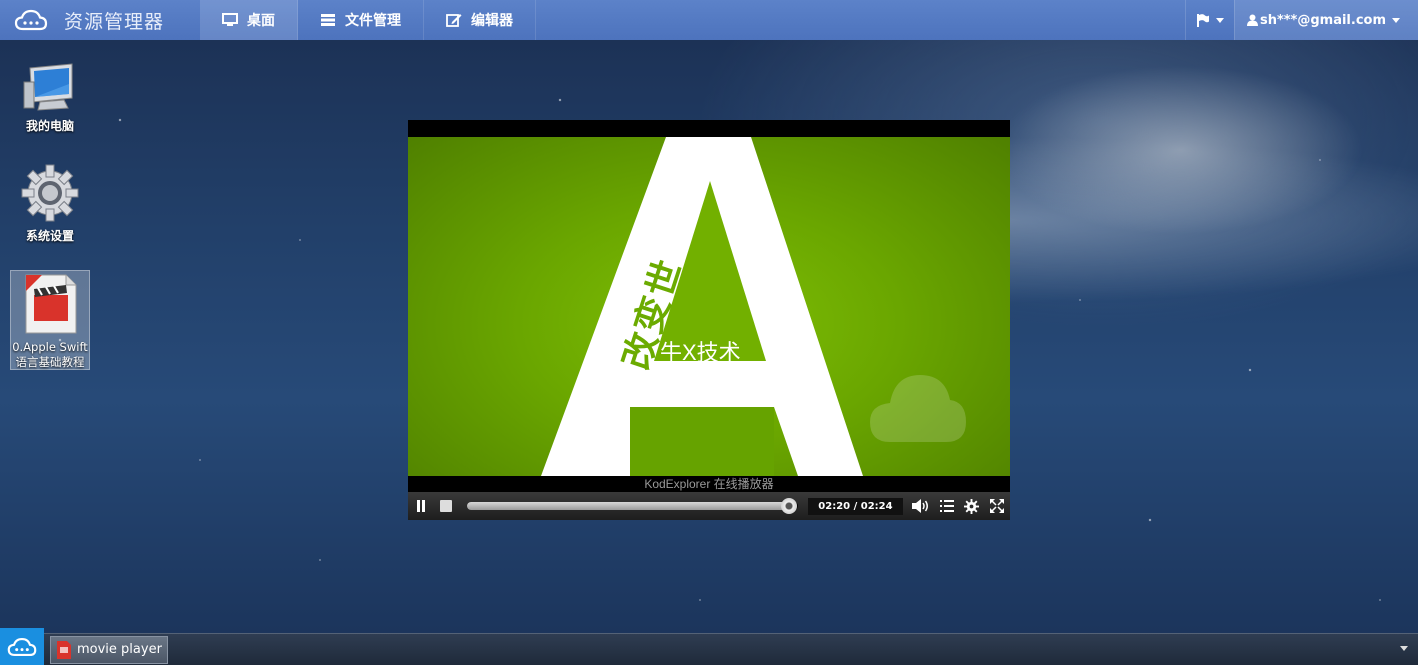 This screenshot has width=1418, height=665. I want to click on tab-desktop: 桌面, so click(249, 20).